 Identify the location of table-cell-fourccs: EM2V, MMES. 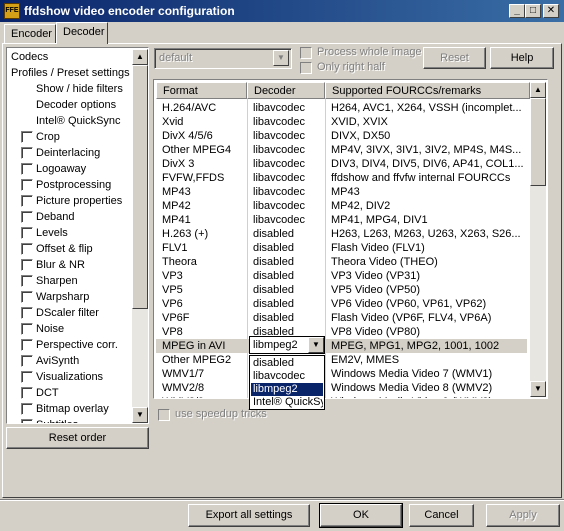
(427, 360).